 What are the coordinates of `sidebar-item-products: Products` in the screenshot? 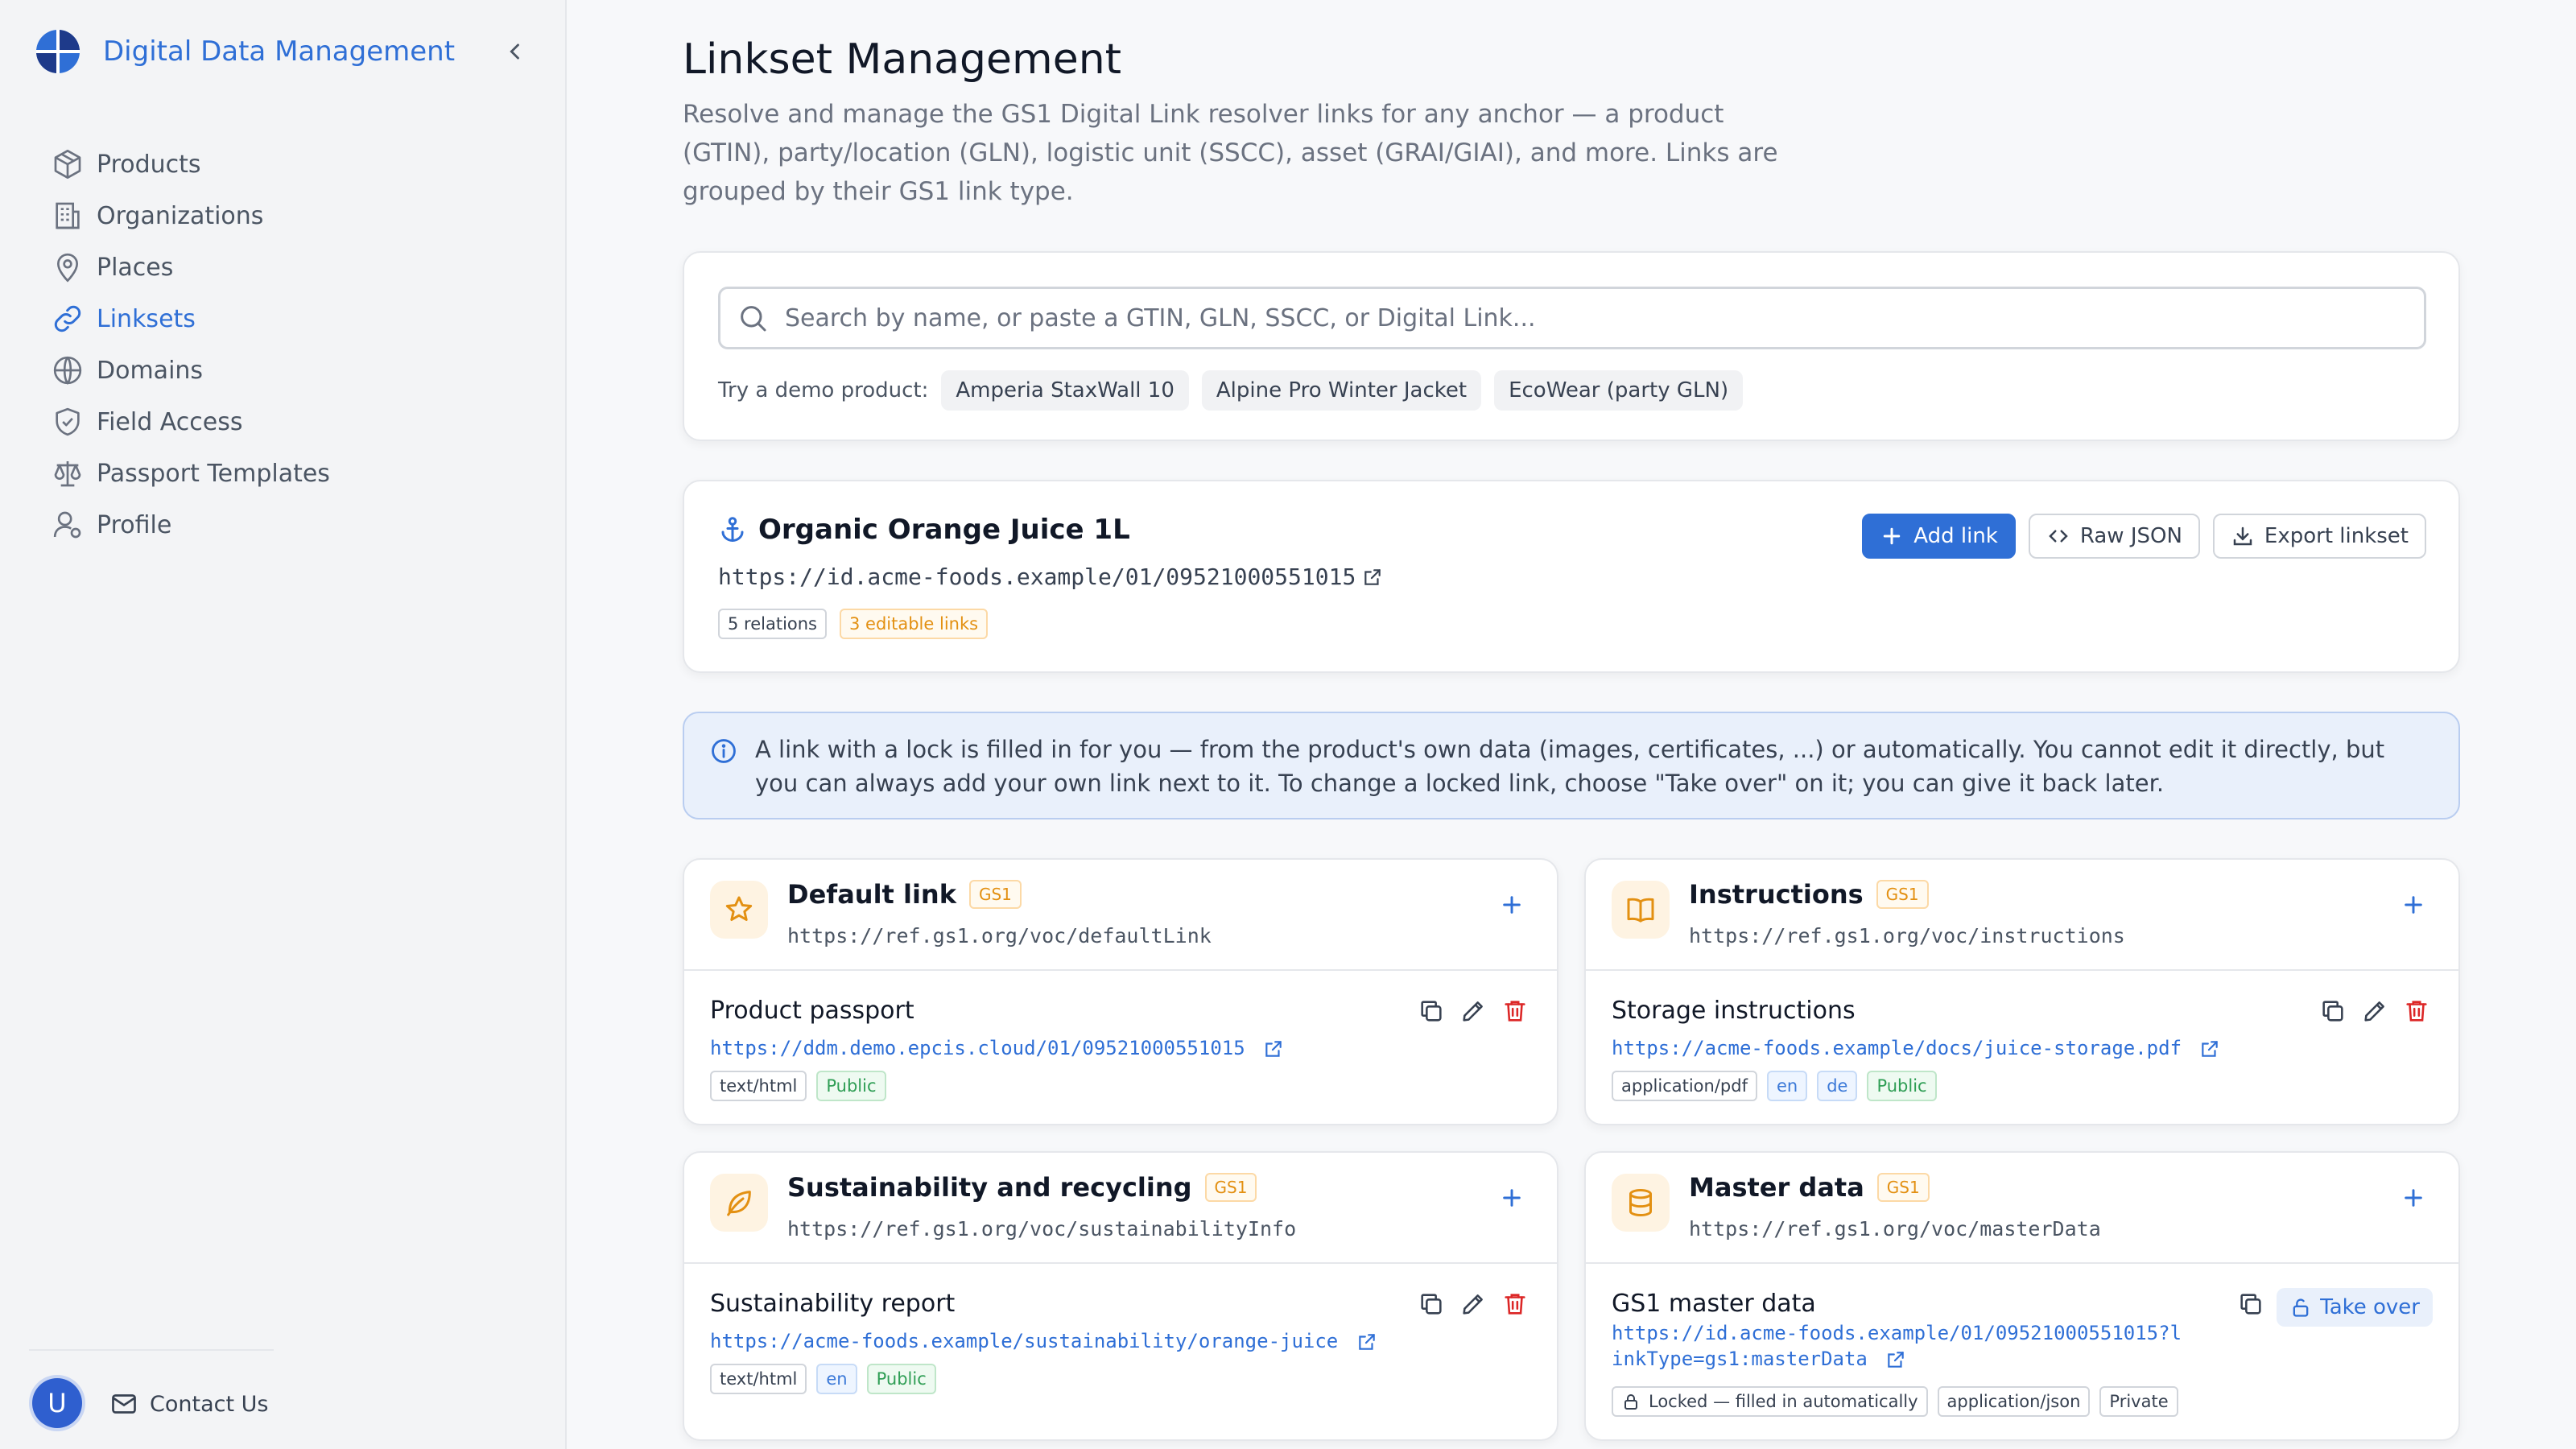 It's located at (293, 164).